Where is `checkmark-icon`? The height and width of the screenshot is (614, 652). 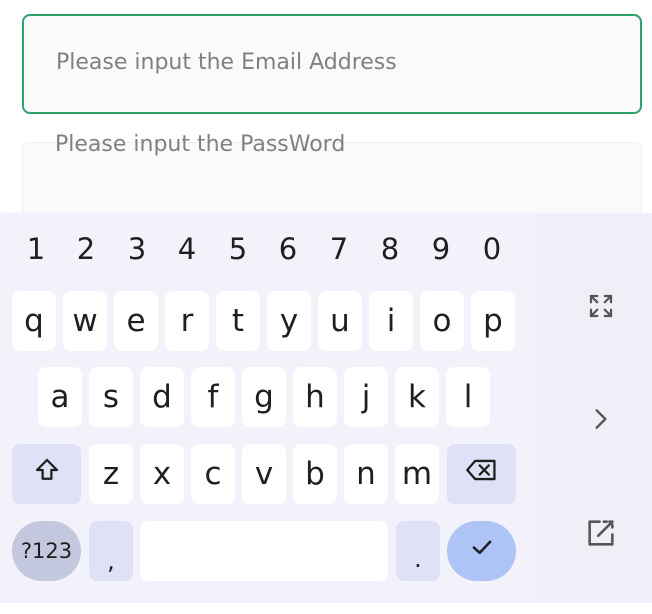
checkmark-icon is located at coordinates (482, 551).